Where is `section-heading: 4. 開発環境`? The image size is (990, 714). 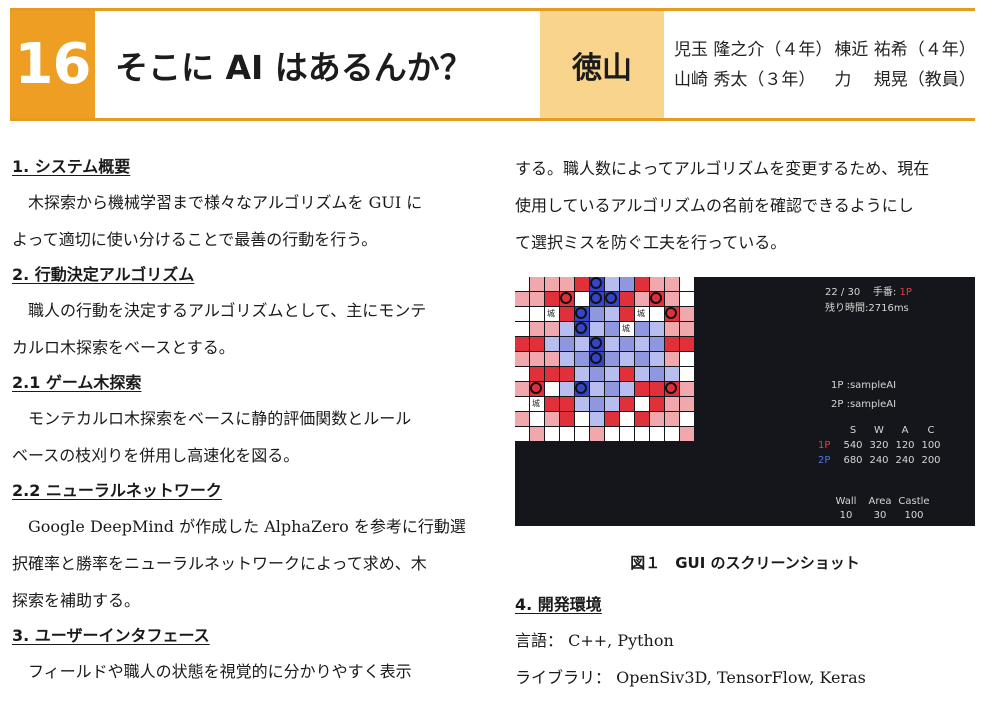 section-heading: 4. 開発環境 is located at coordinates (558, 604).